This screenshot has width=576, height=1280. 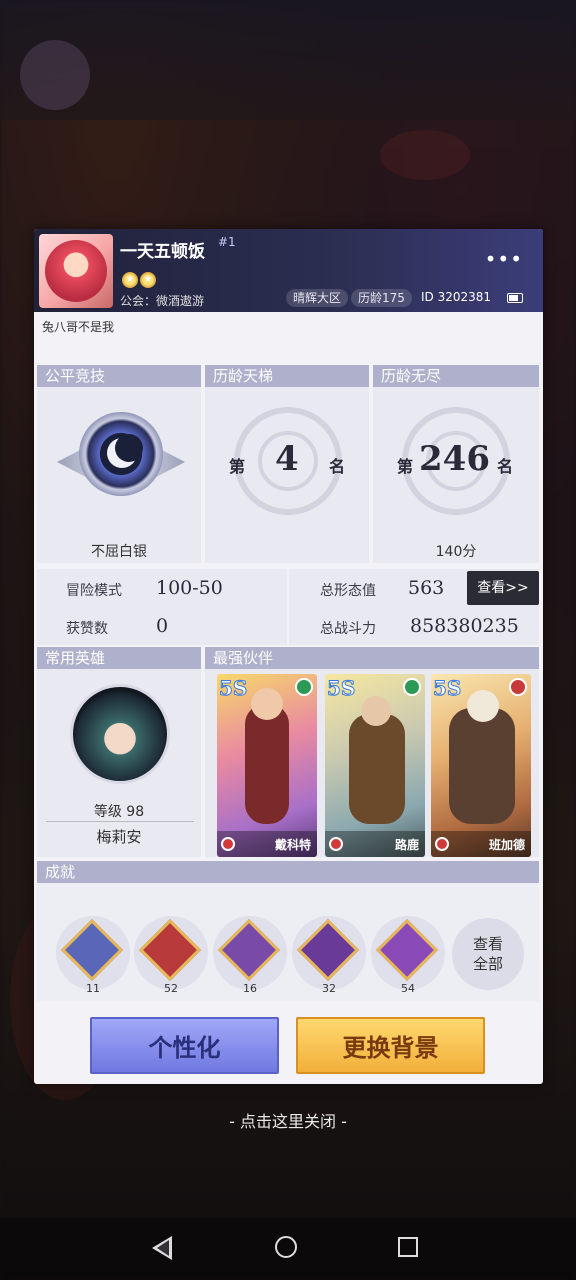 I want to click on partner-card: 5S 戴科特, so click(x=267, y=765).